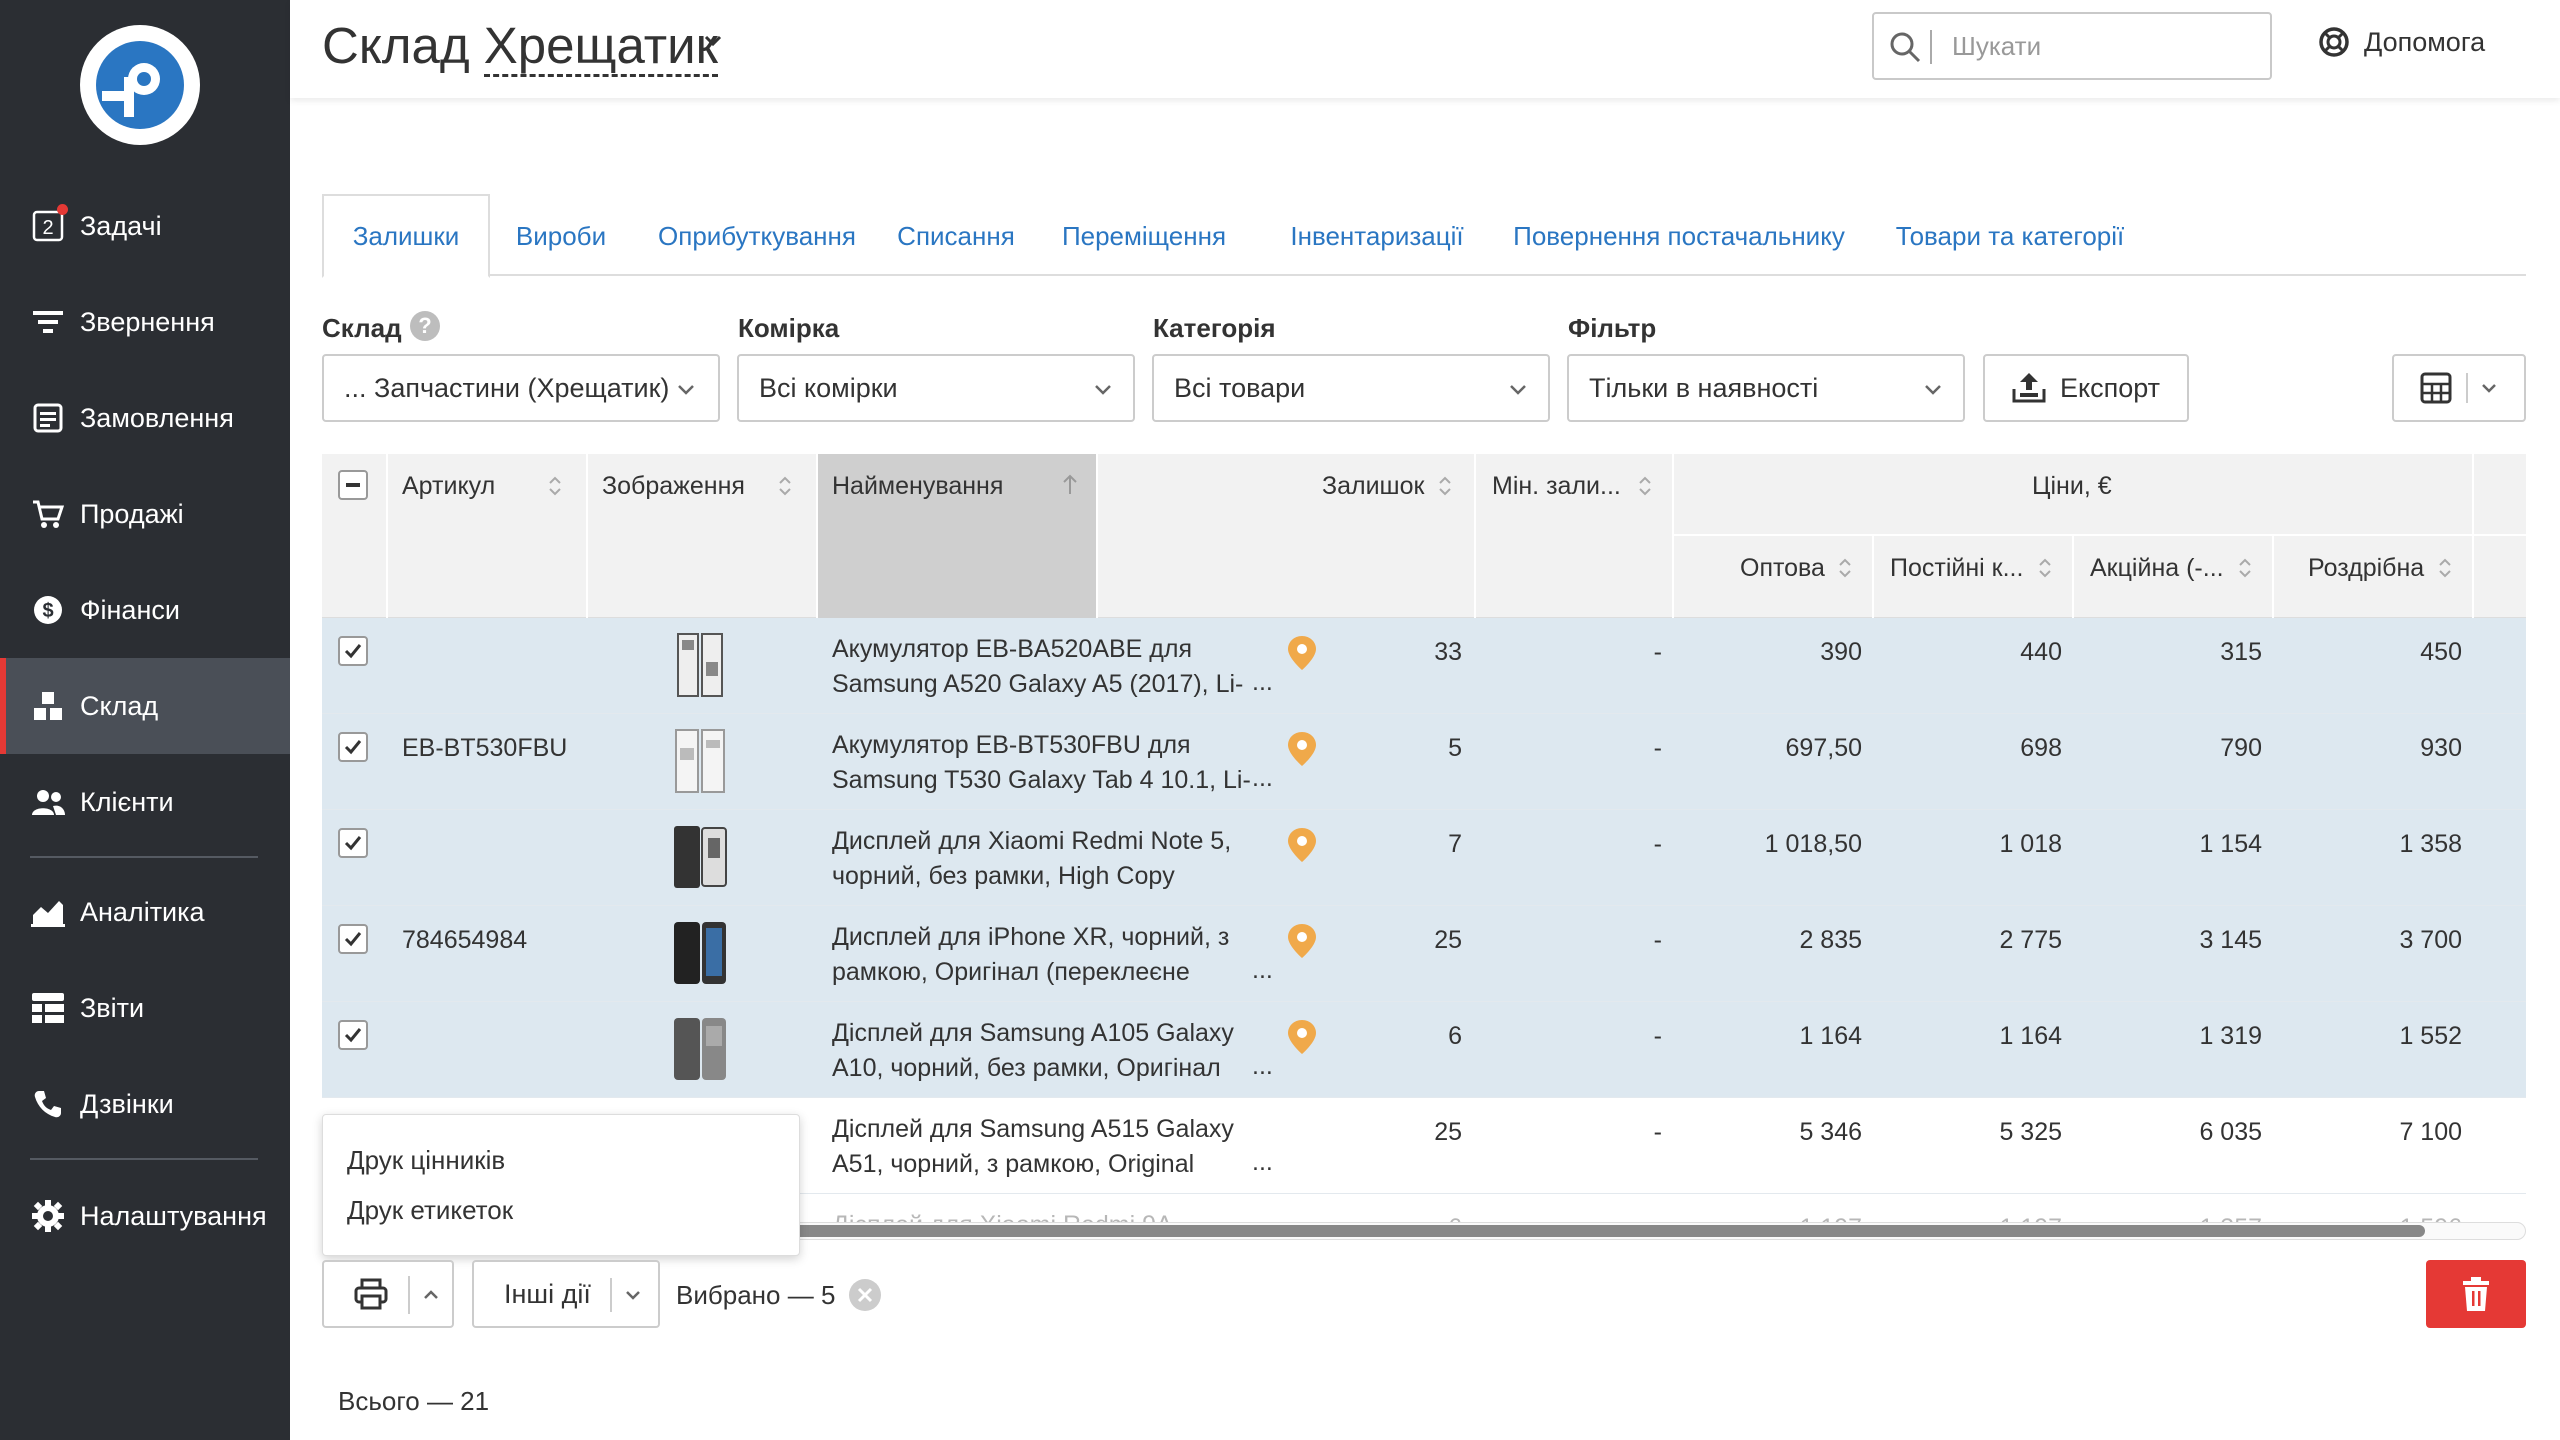  What do you see at coordinates (956, 236) in the screenshot?
I see `tab-write-offs: Списання` at bounding box center [956, 236].